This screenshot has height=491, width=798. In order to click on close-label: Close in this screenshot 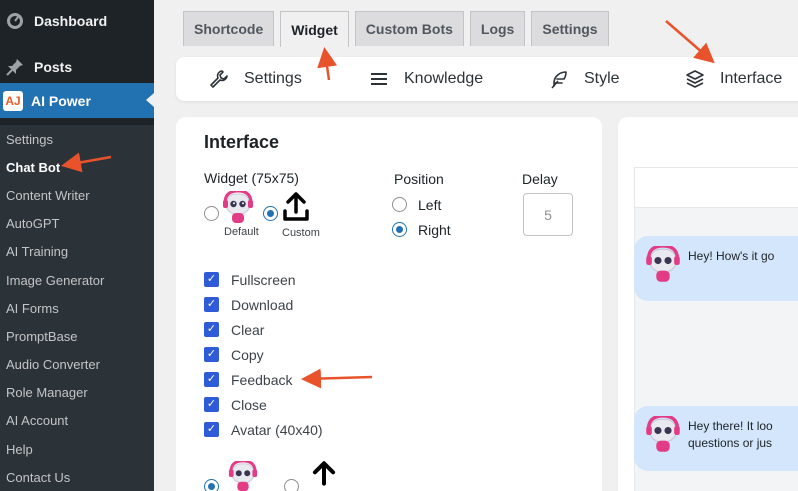, I will do `click(249, 405)`.